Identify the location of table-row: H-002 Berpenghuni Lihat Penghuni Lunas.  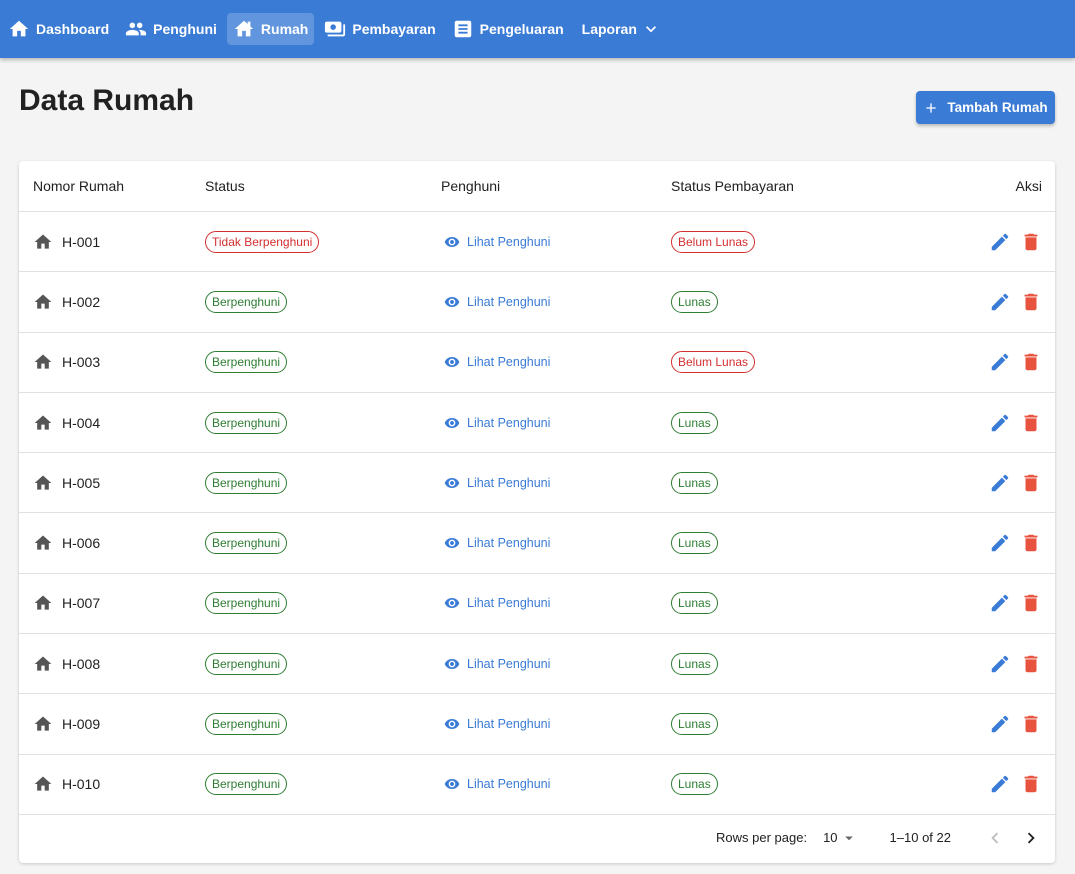
(537, 302).